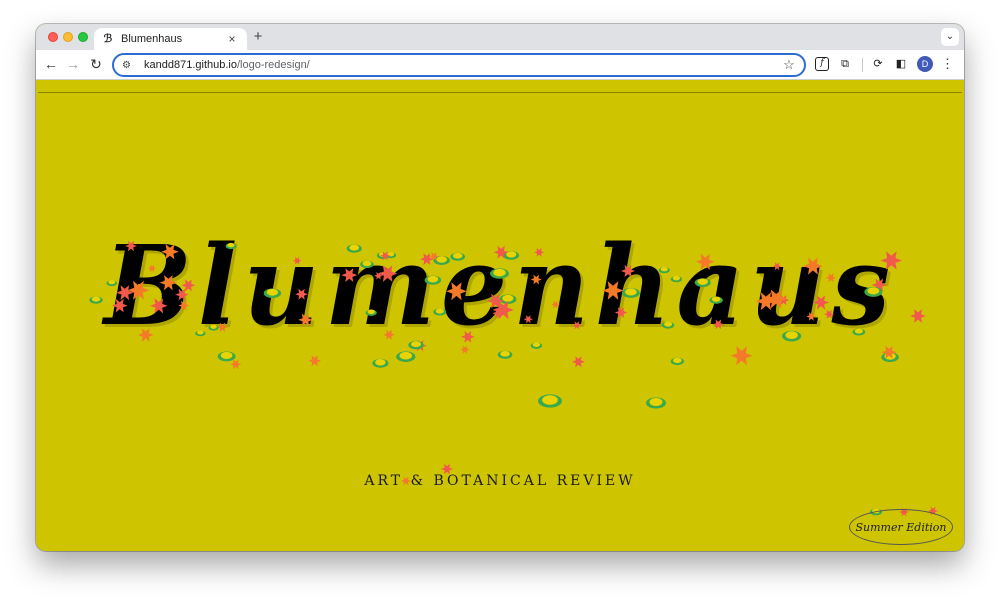 This screenshot has height=599, width=999. Describe the element at coordinates (862, 65) in the screenshot. I see `toolbar-divider` at that location.